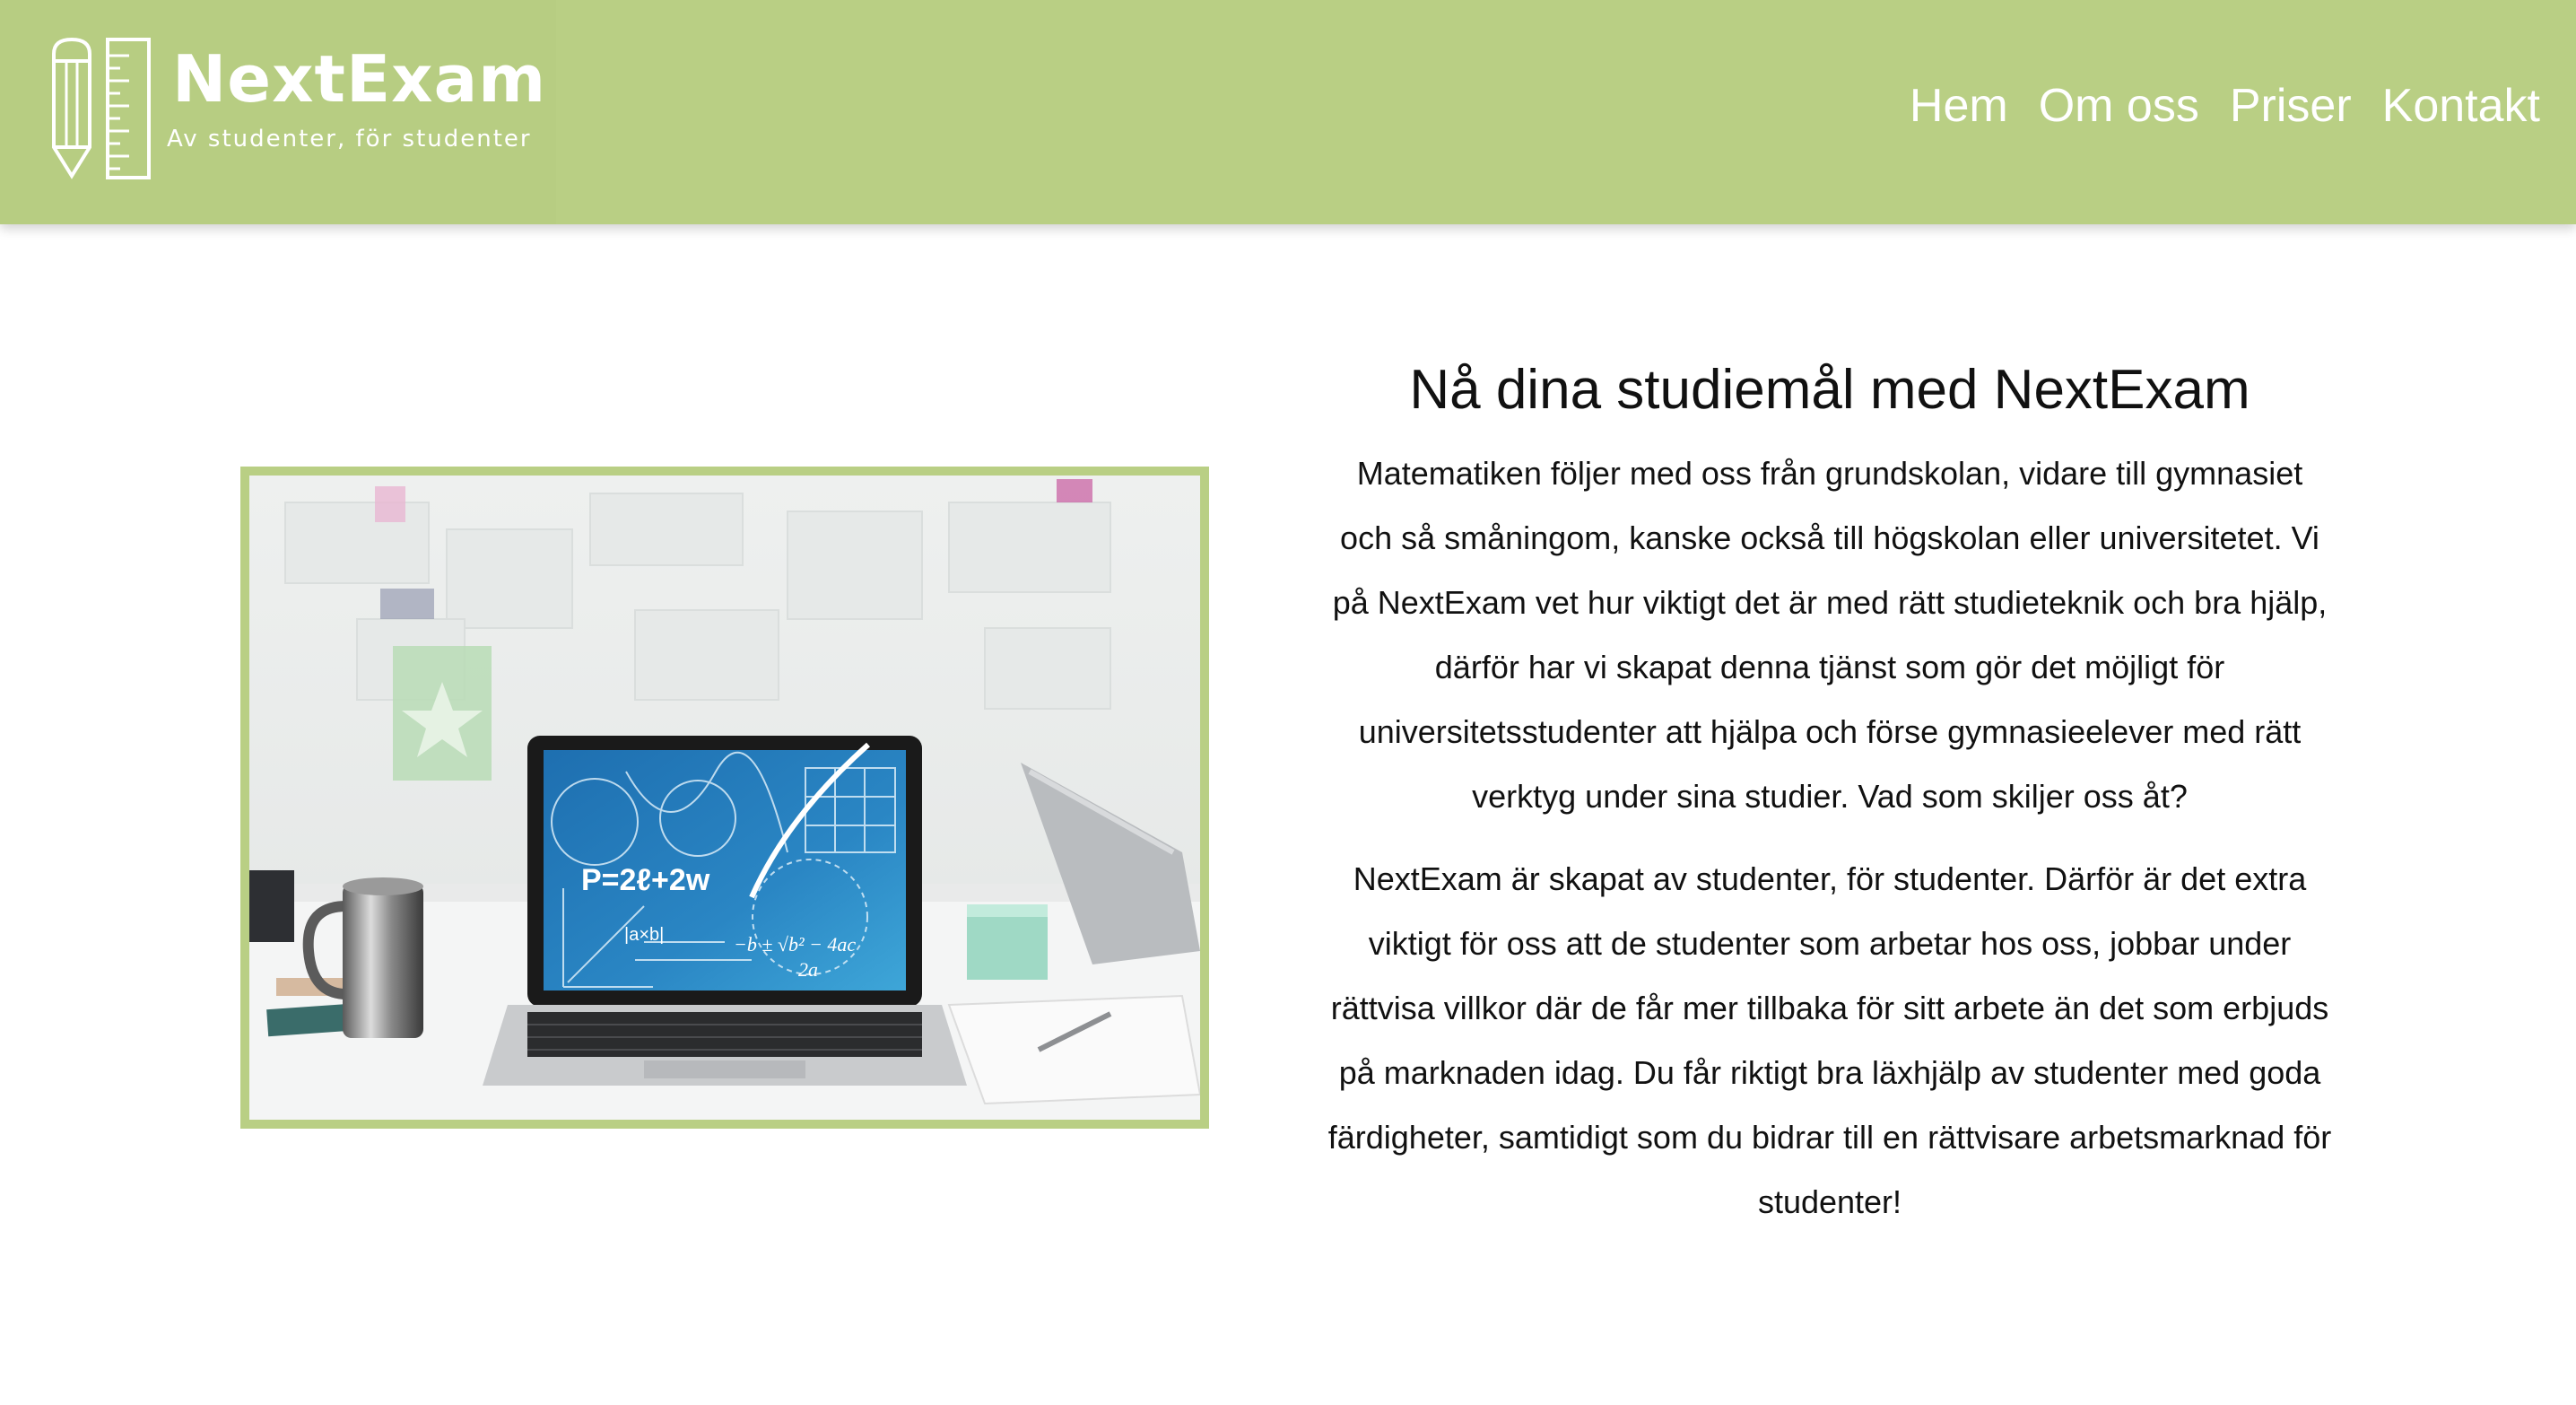 This screenshot has height=1405, width=2576. Describe the element at coordinates (2291, 106) in the screenshot. I see `nav-link-priser: Priser` at that location.